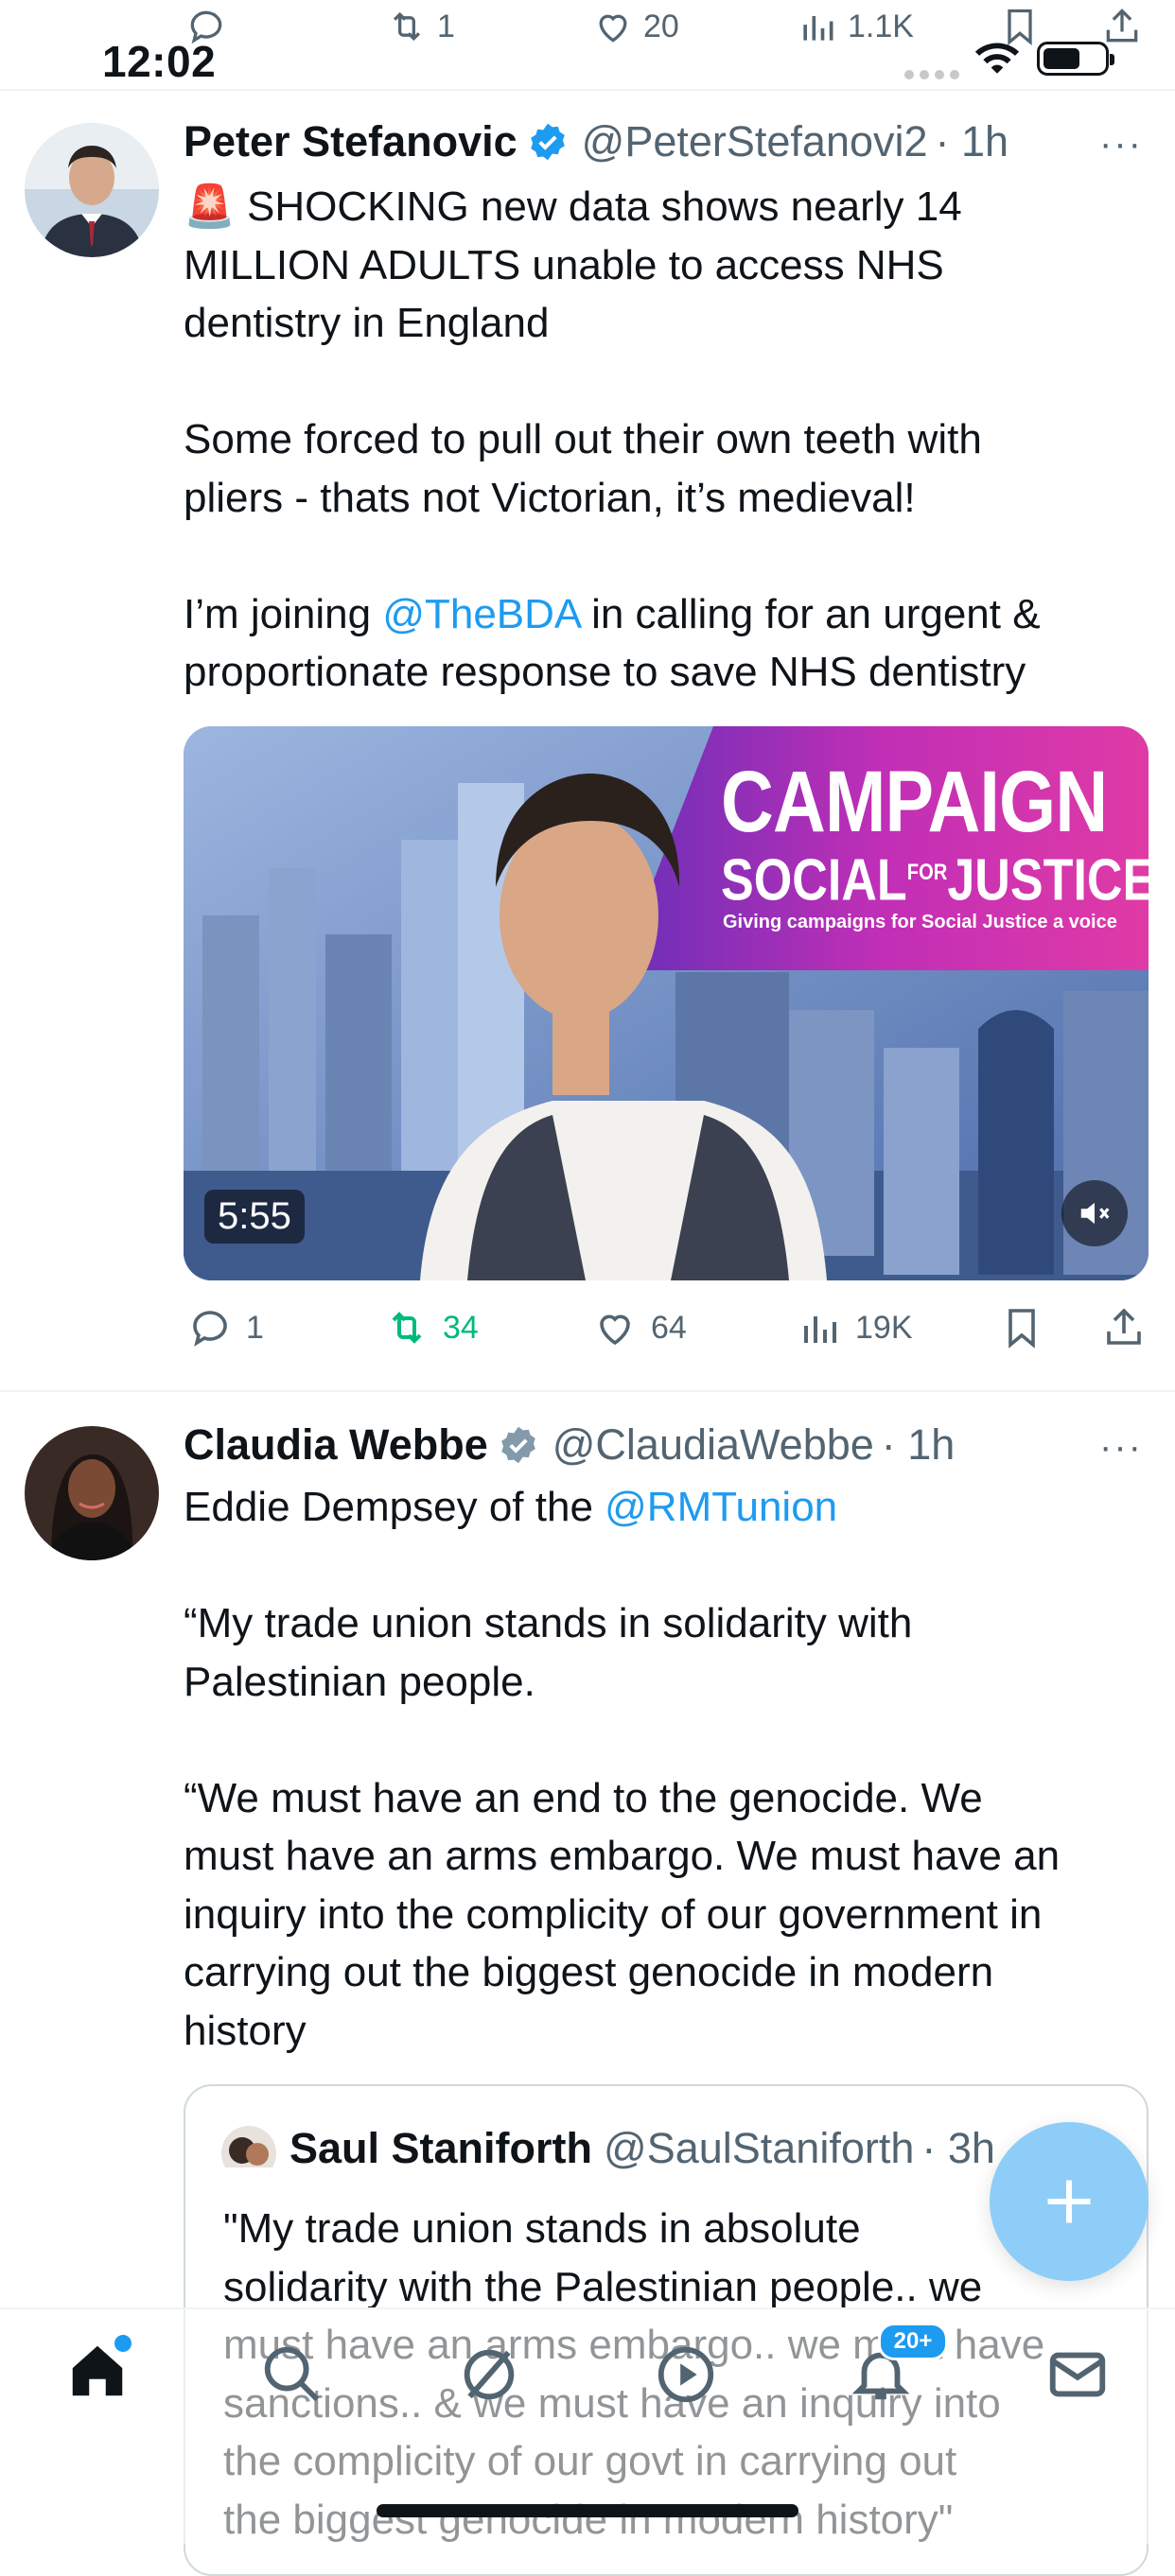 This screenshot has height=2576, width=1175. I want to click on messages-icon, so click(1077, 2374).